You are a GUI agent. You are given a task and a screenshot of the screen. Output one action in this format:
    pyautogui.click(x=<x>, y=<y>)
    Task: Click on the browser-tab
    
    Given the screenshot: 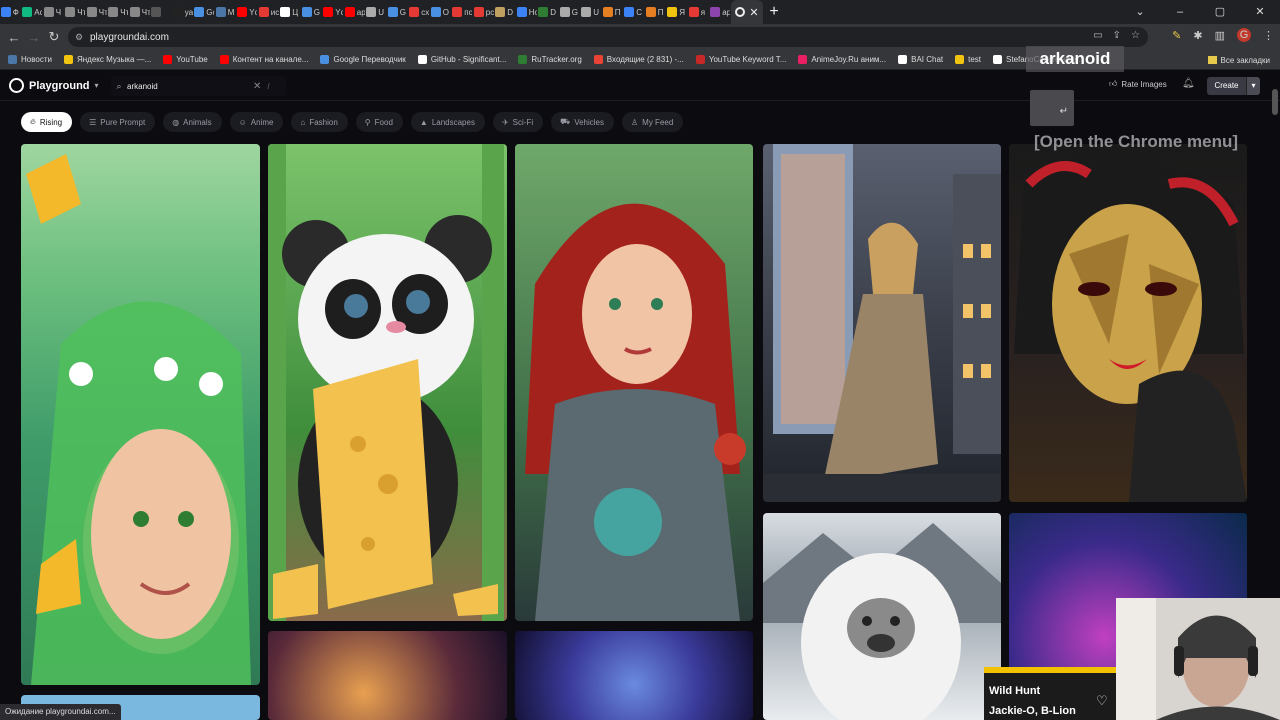 What is the action you would take?
    pyautogui.click(x=162, y=12)
    